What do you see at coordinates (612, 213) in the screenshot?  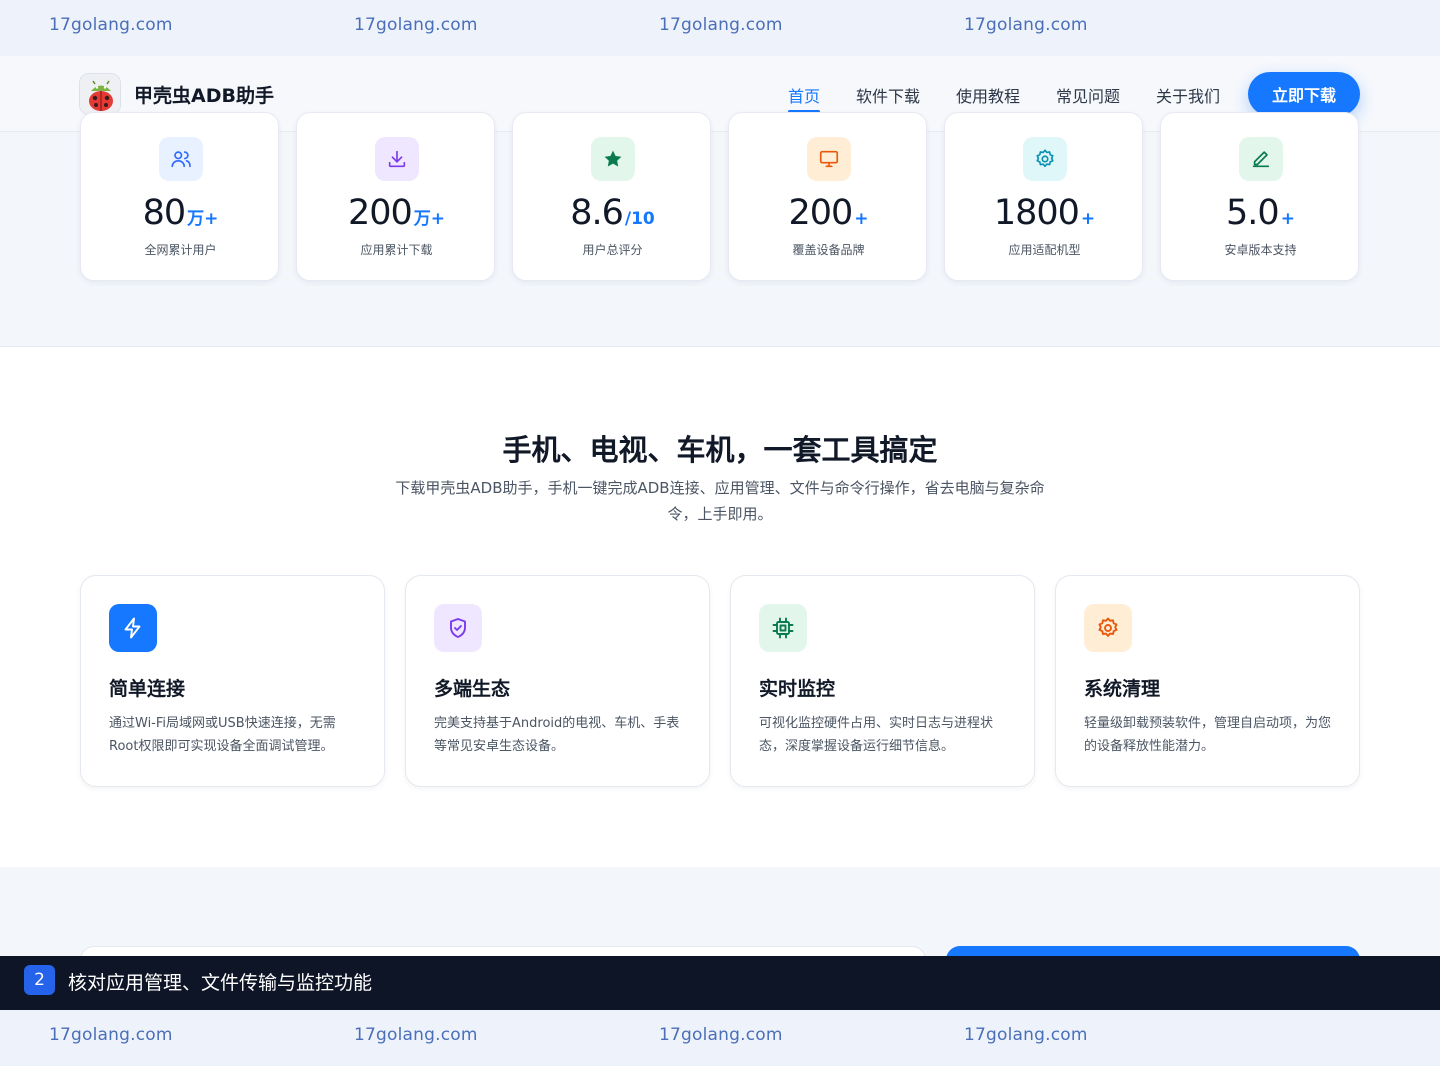 I see `stat-value: 8.6/10` at bounding box center [612, 213].